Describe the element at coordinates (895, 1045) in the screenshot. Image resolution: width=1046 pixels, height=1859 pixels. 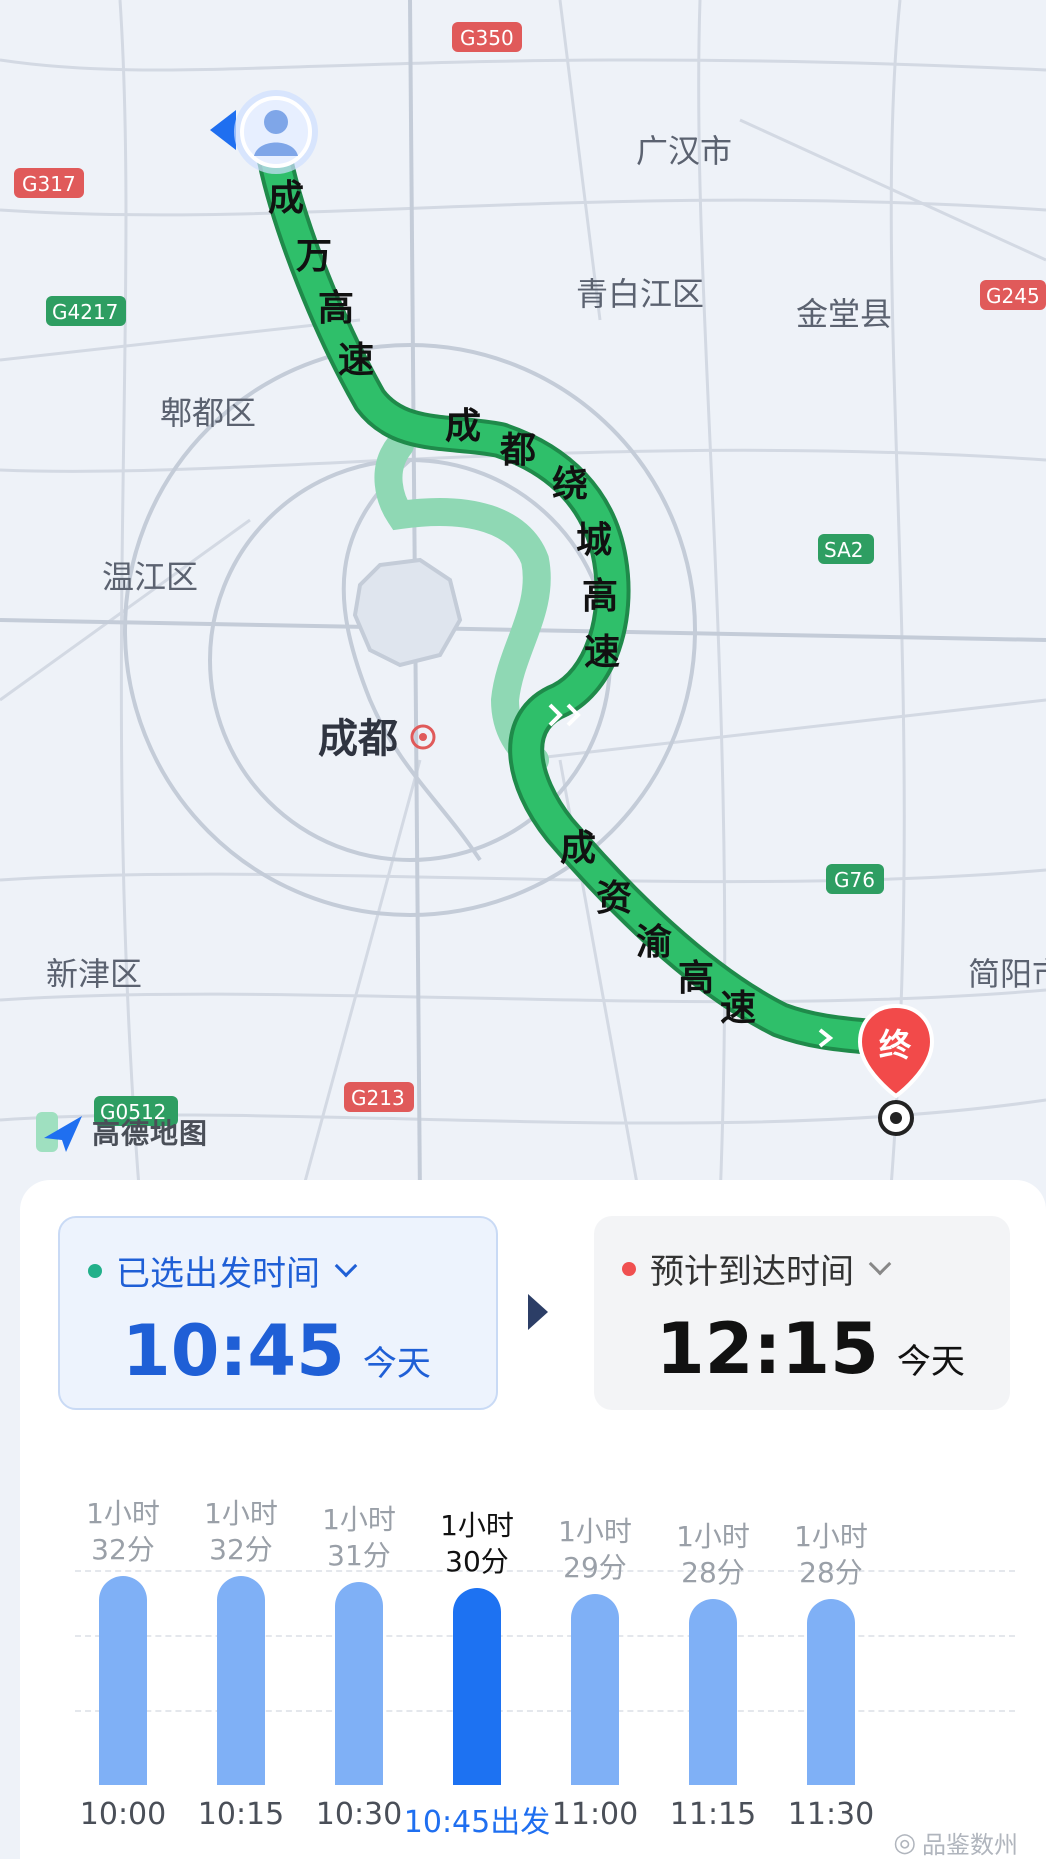
I see `svg-text: 终` at that location.